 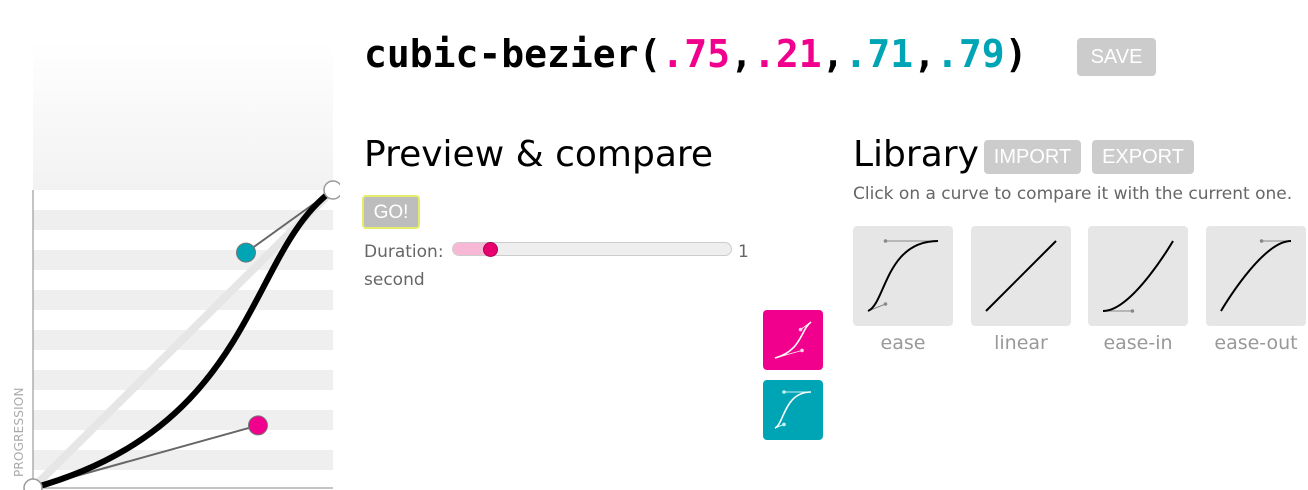 What do you see at coordinates (970, 54) in the screenshot?
I see `value-y2: .79` at bounding box center [970, 54].